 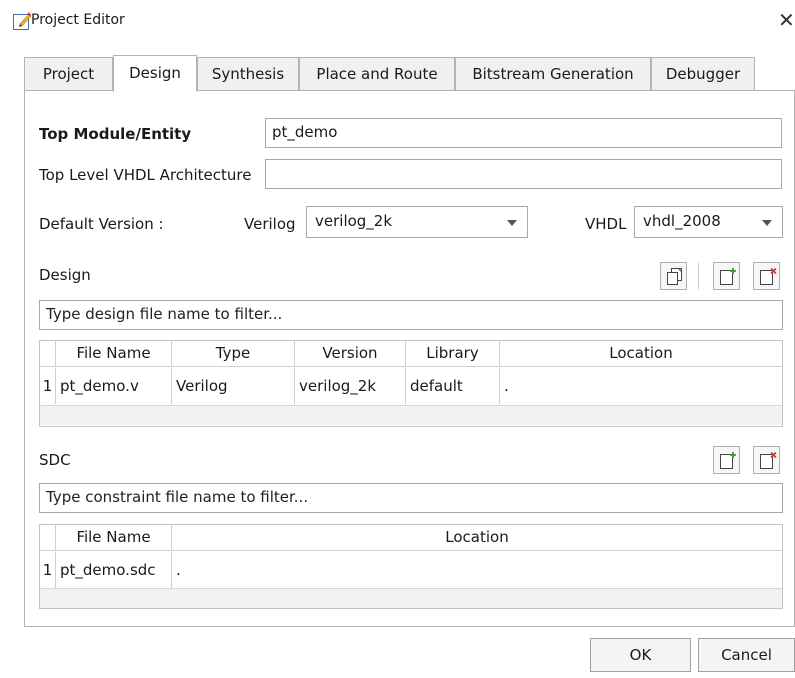 What do you see at coordinates (68, 74) in the screenshot?
I see `tab-project: Project` at bounding box center [68, 74].